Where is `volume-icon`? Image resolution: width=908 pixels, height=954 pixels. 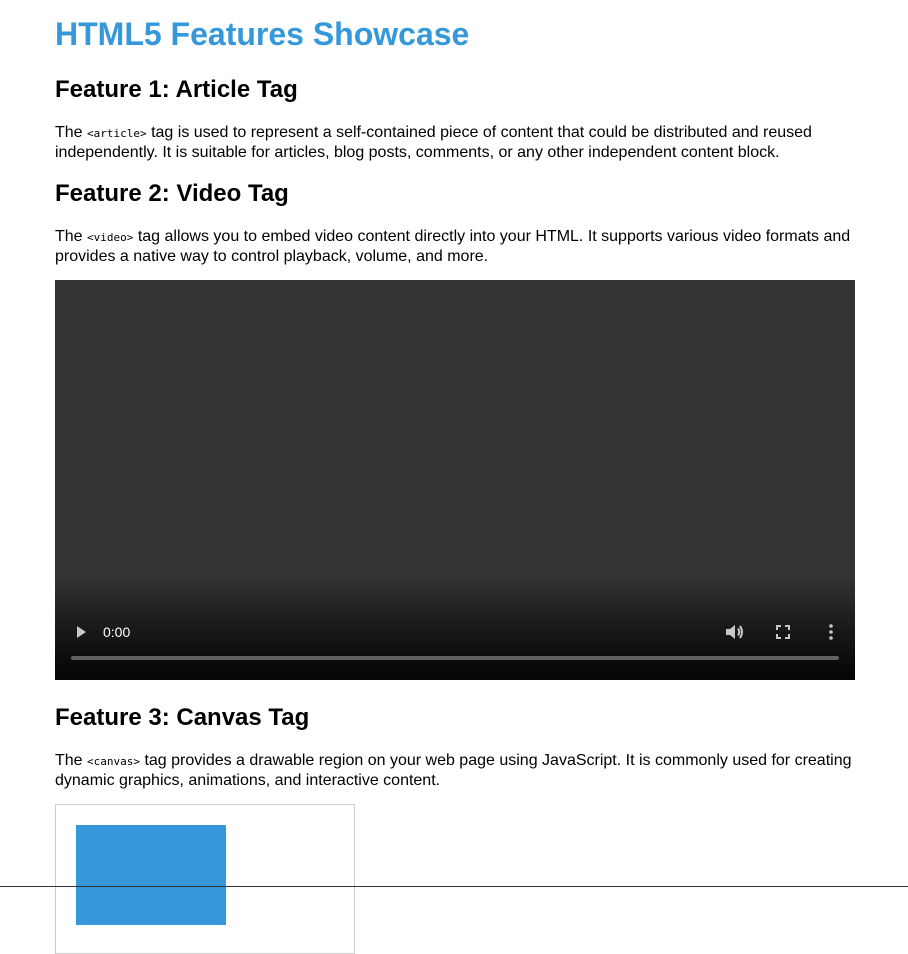 volume-icon is located at coordinates (735, 632).